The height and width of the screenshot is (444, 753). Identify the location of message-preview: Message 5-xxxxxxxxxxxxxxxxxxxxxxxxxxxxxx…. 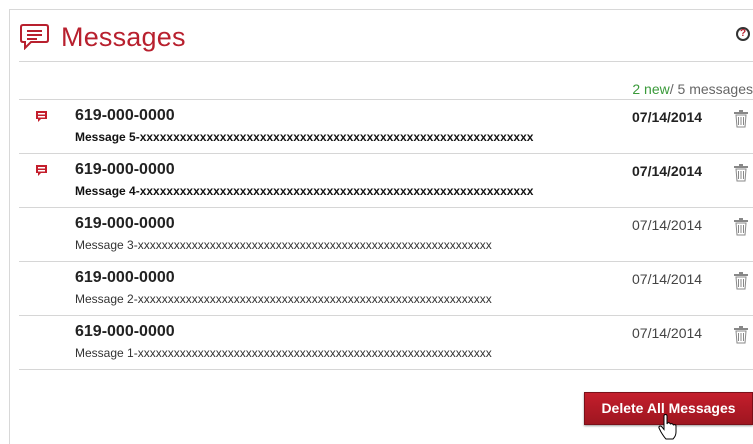
(304, 137).